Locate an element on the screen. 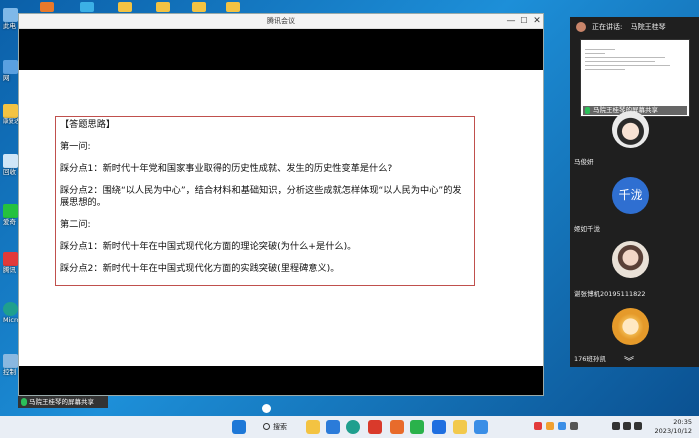 This screenshot has width=699, height=438. desktop-icon-edge: Micro Ed is located at coordinates (17, 313).